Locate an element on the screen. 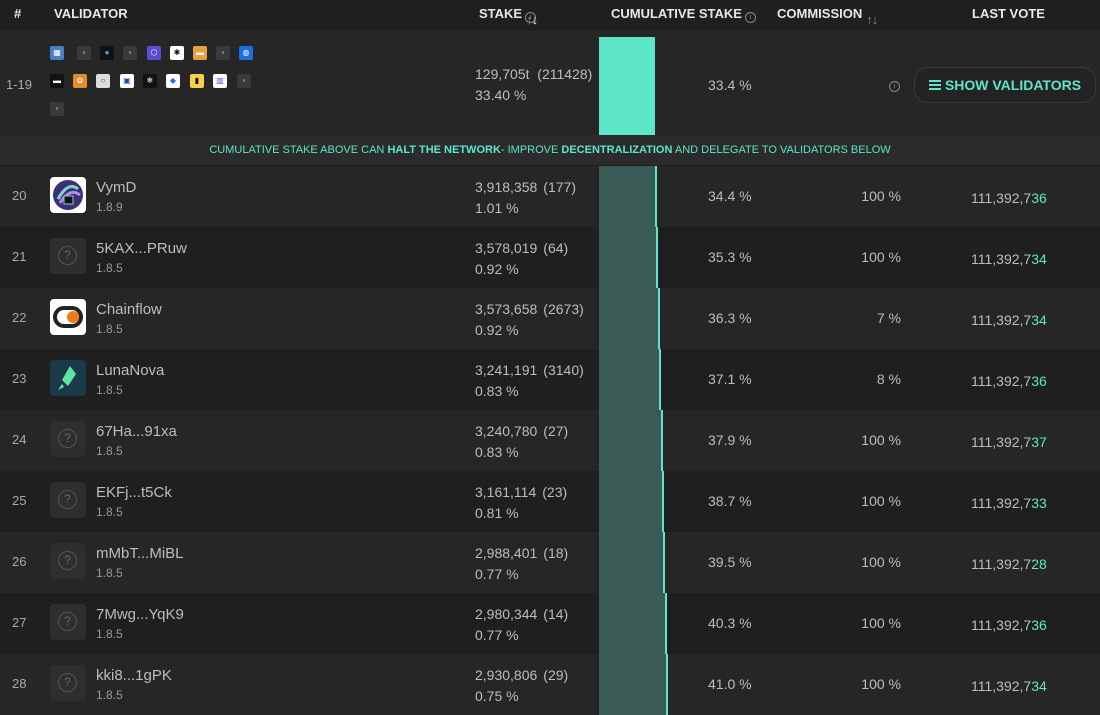 The height and width of the screenshot is (715, 1100). validator-name: kki8...1gPK is located at coordinates (134, 675).